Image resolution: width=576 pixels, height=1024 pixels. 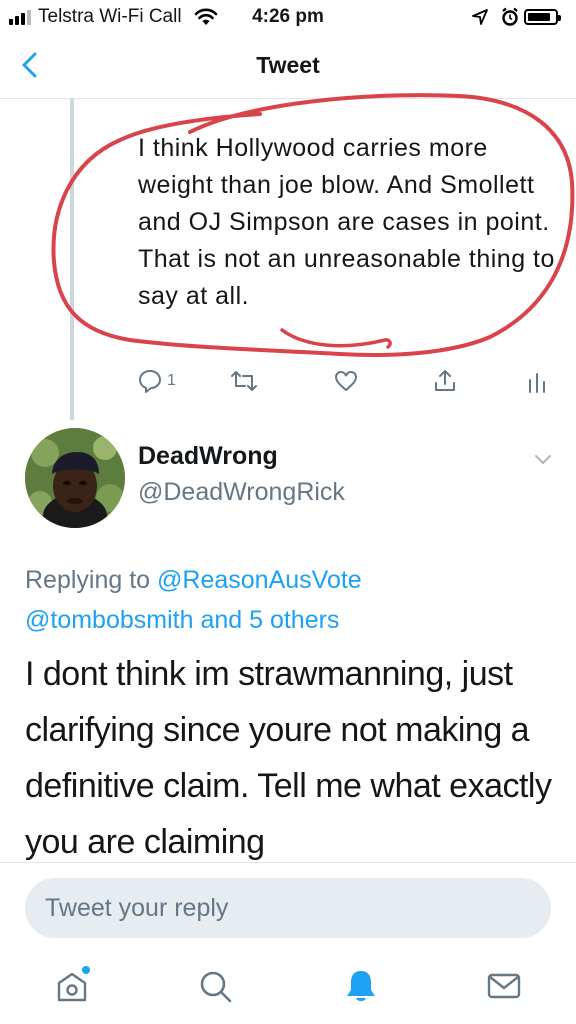 I want to click on reply-input: Tweet your reply, so click(x=288, y=908).